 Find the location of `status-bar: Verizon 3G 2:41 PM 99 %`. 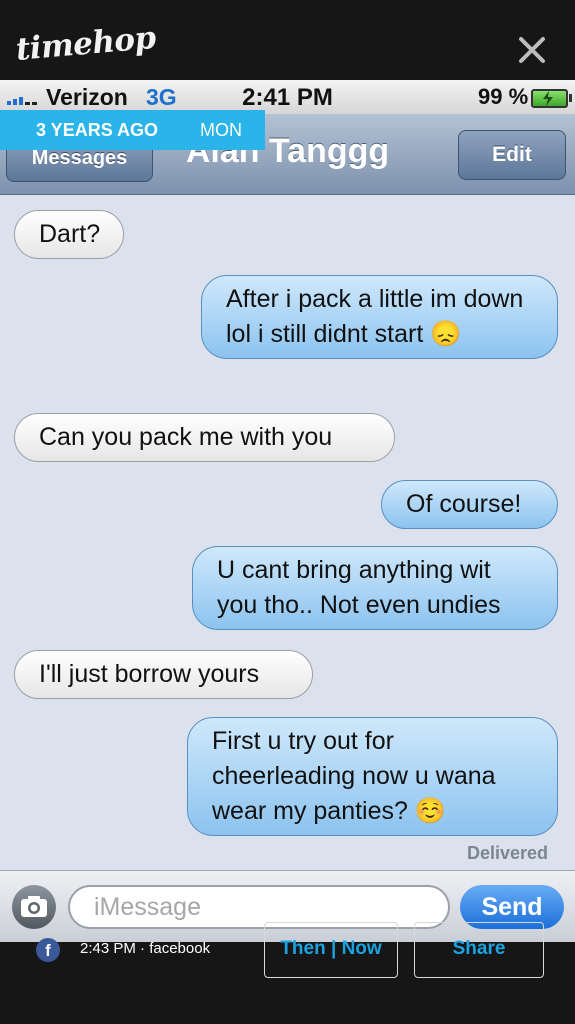

status-bar: Verizon 3G 2:41 PM 99 % is located at coordinates (287, 97).